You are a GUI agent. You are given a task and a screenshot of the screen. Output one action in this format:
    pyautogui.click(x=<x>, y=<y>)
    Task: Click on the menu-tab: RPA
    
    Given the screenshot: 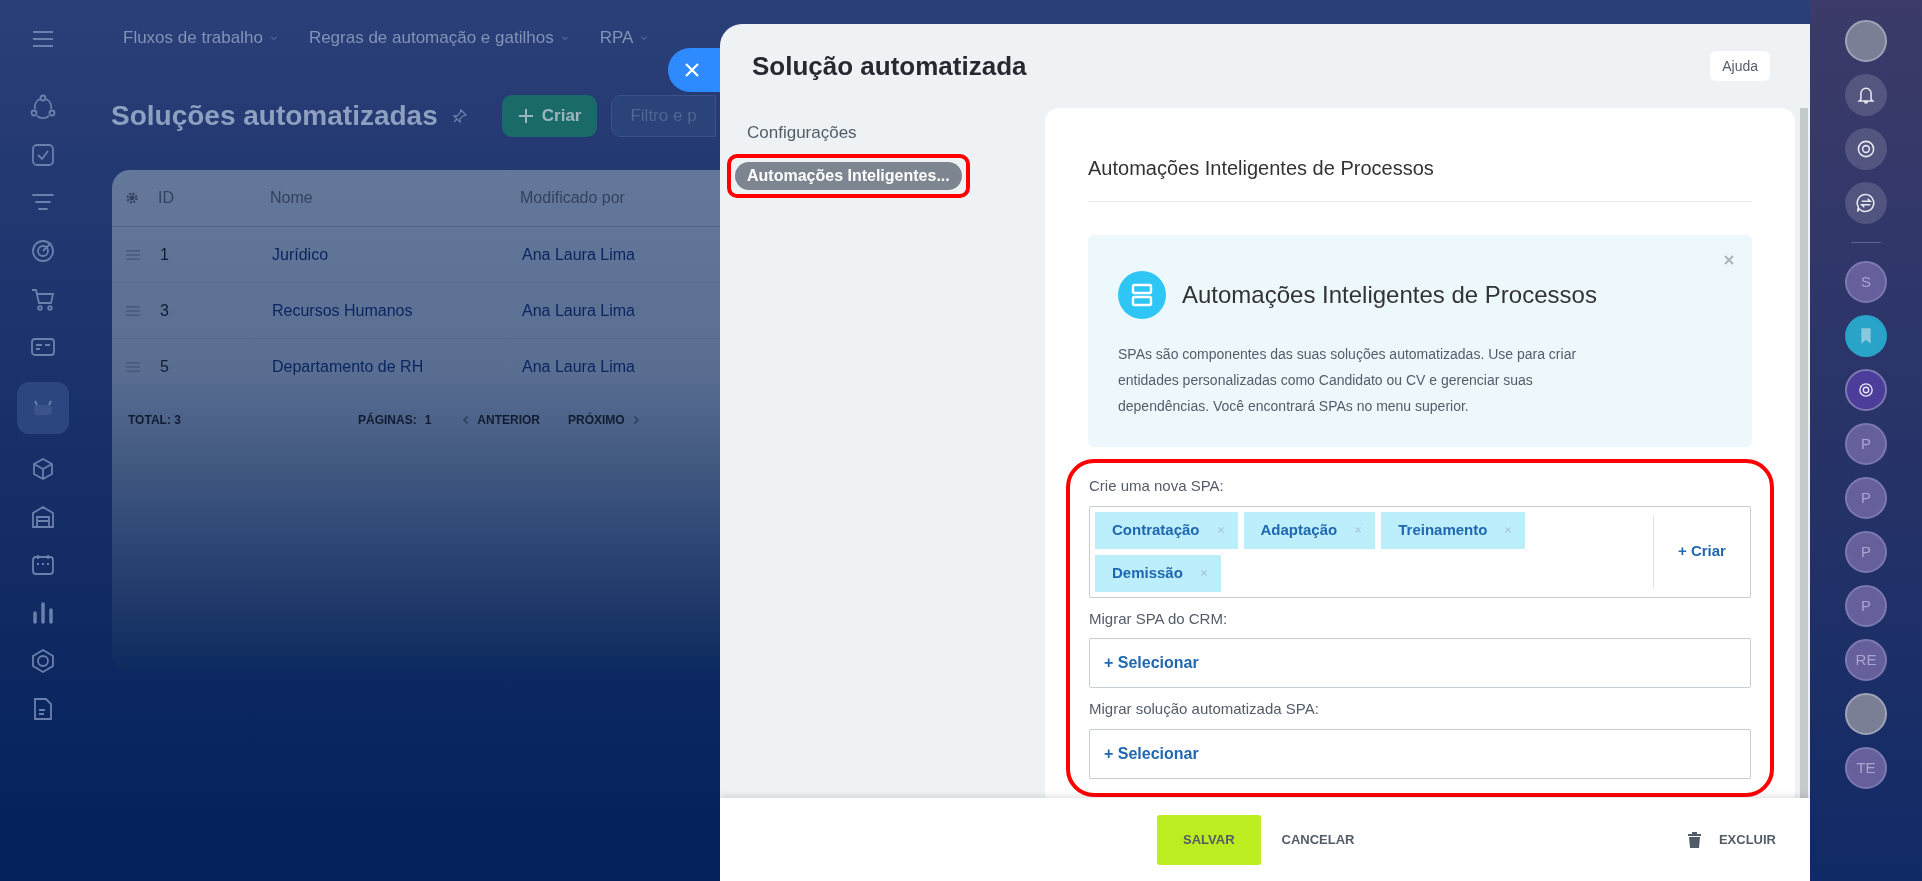 What is the action you would take?
    pyautogui.click(x=624, y=38)
    